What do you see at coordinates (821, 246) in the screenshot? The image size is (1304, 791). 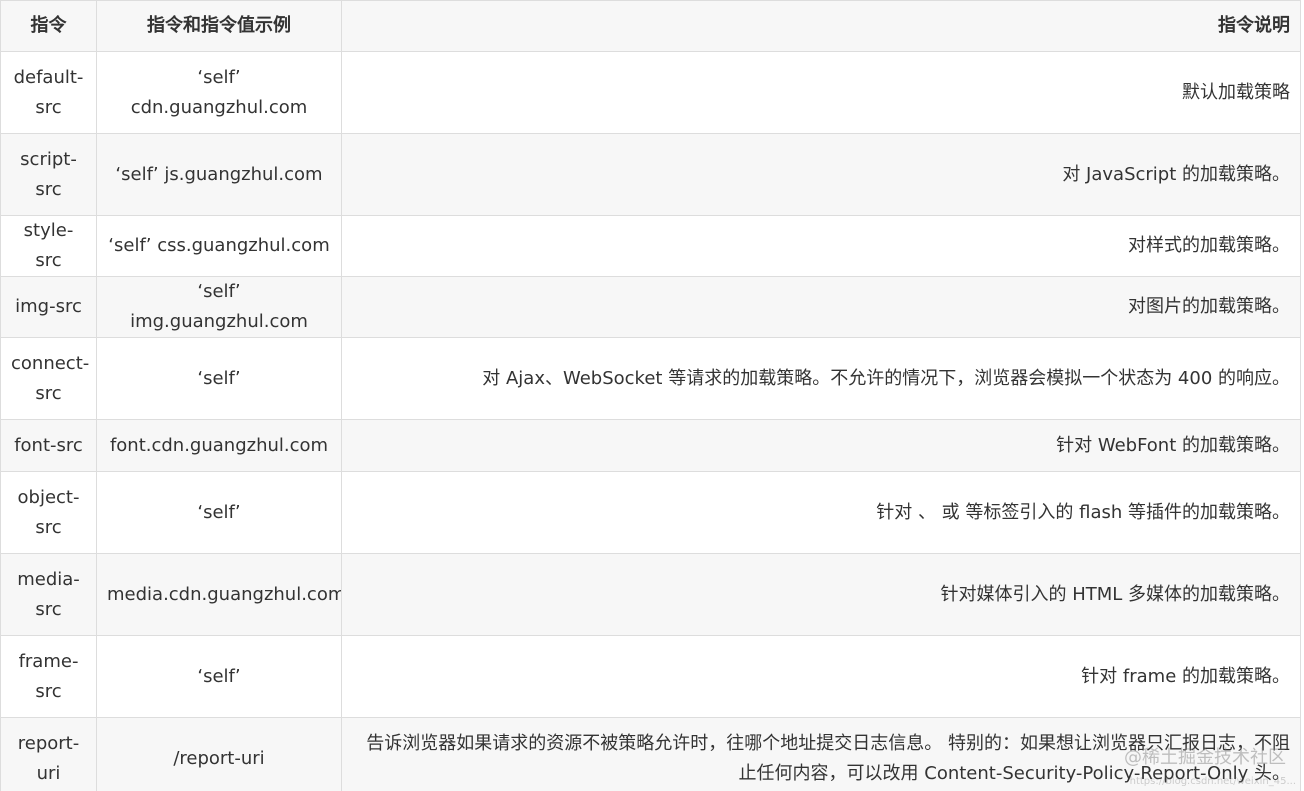 I see `description-cell: 对样式的加载策略。` at bounding box center [821, 246].